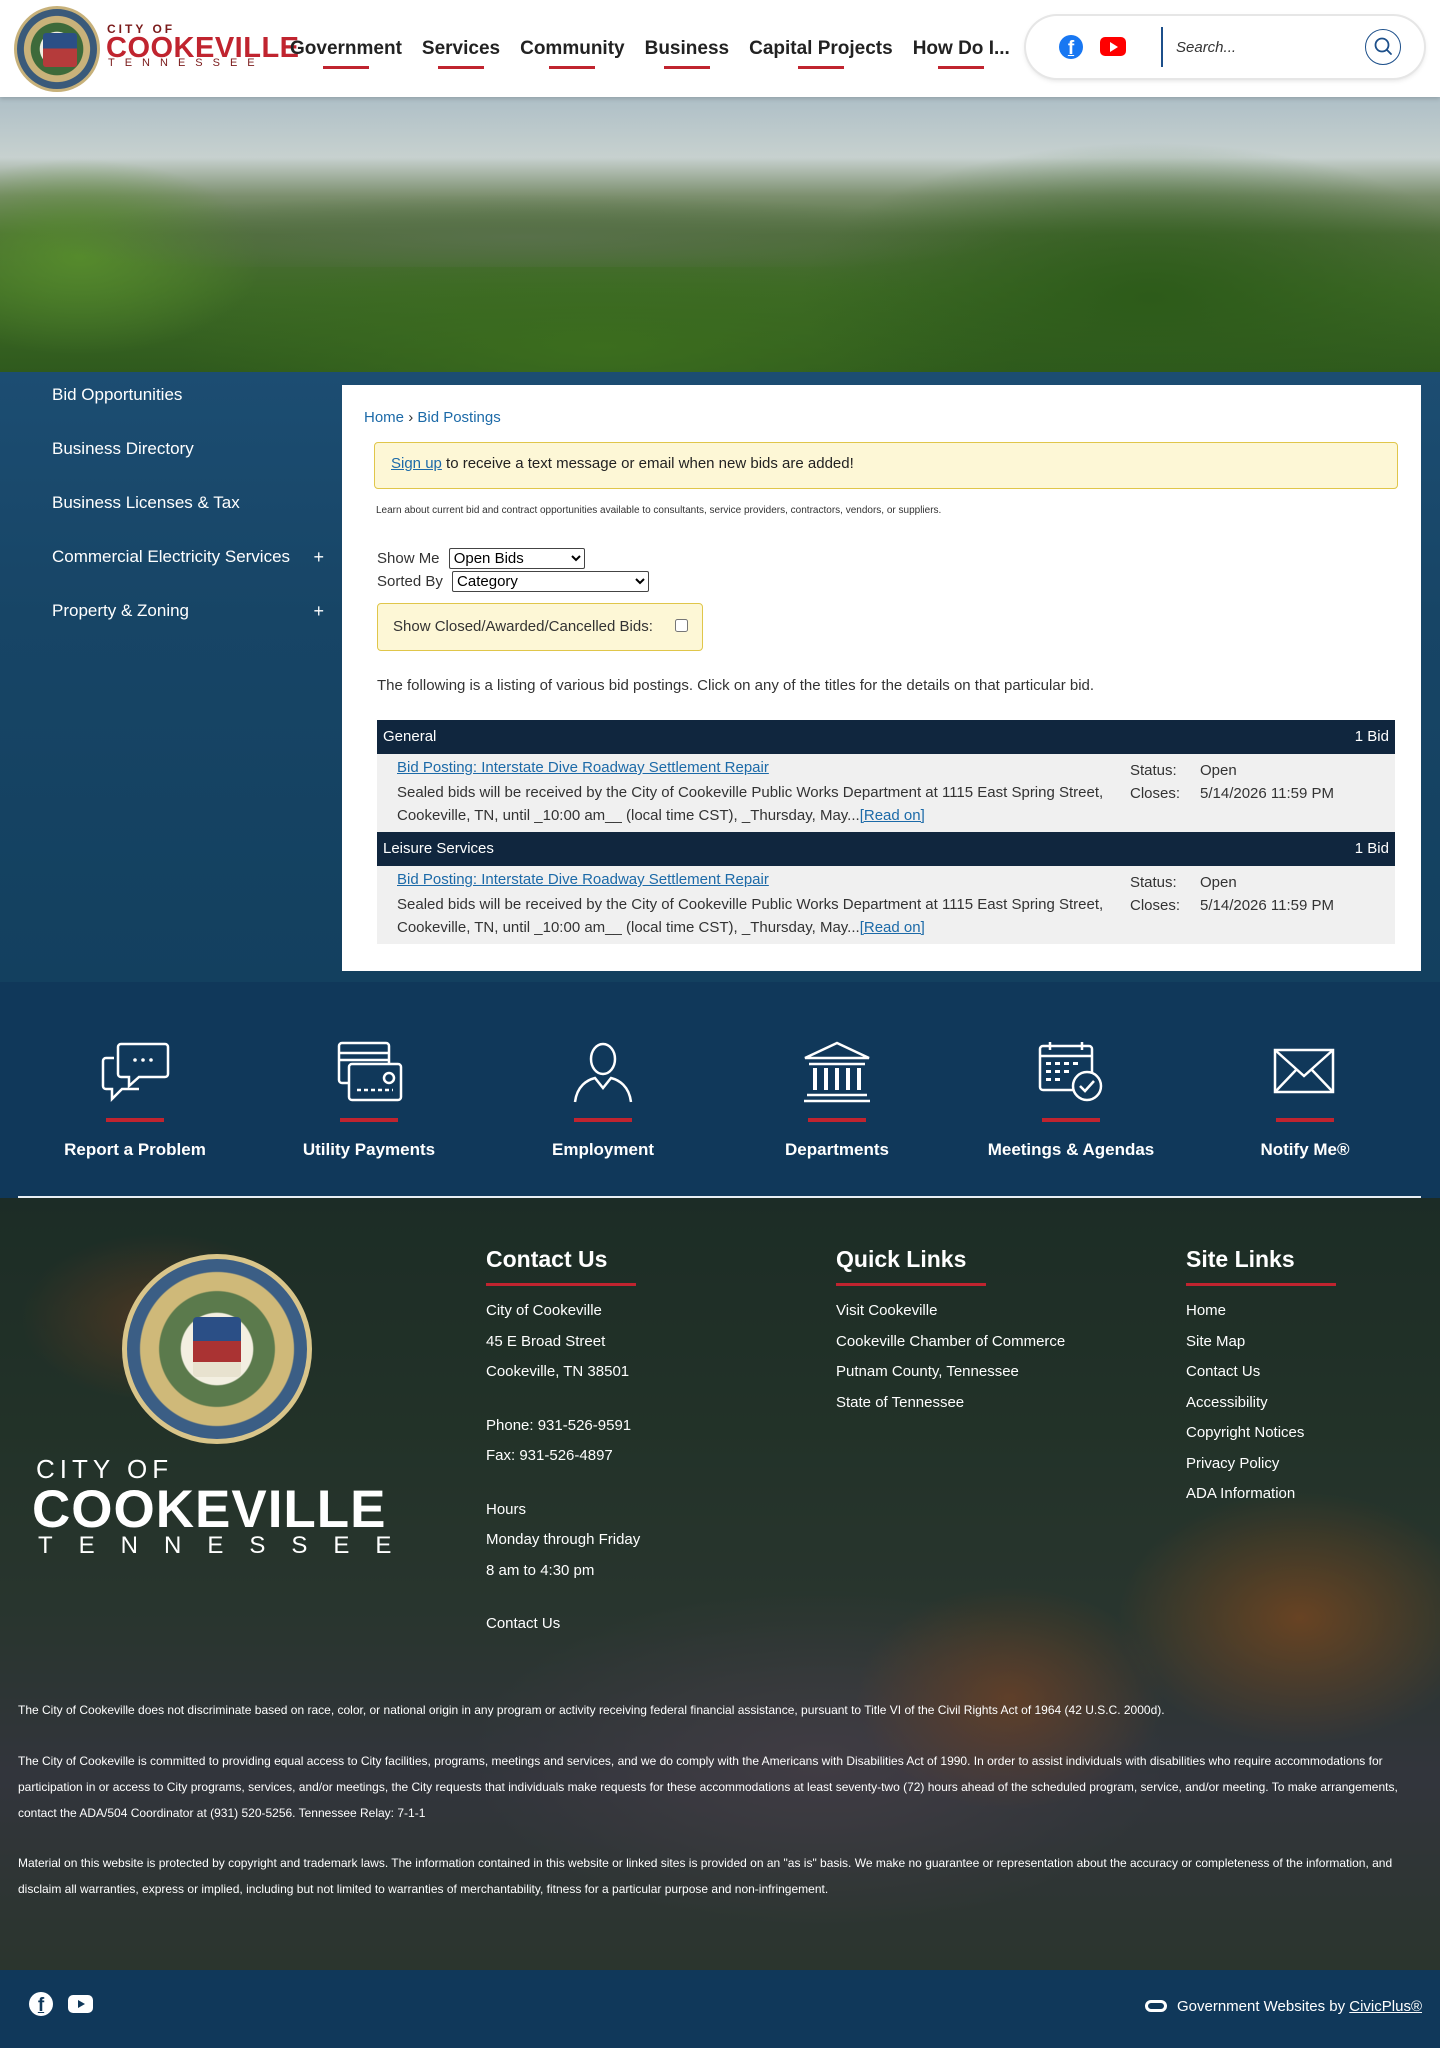  I want to click on footer-link-copyright: Copyright Notices, so click(1261, 1433).